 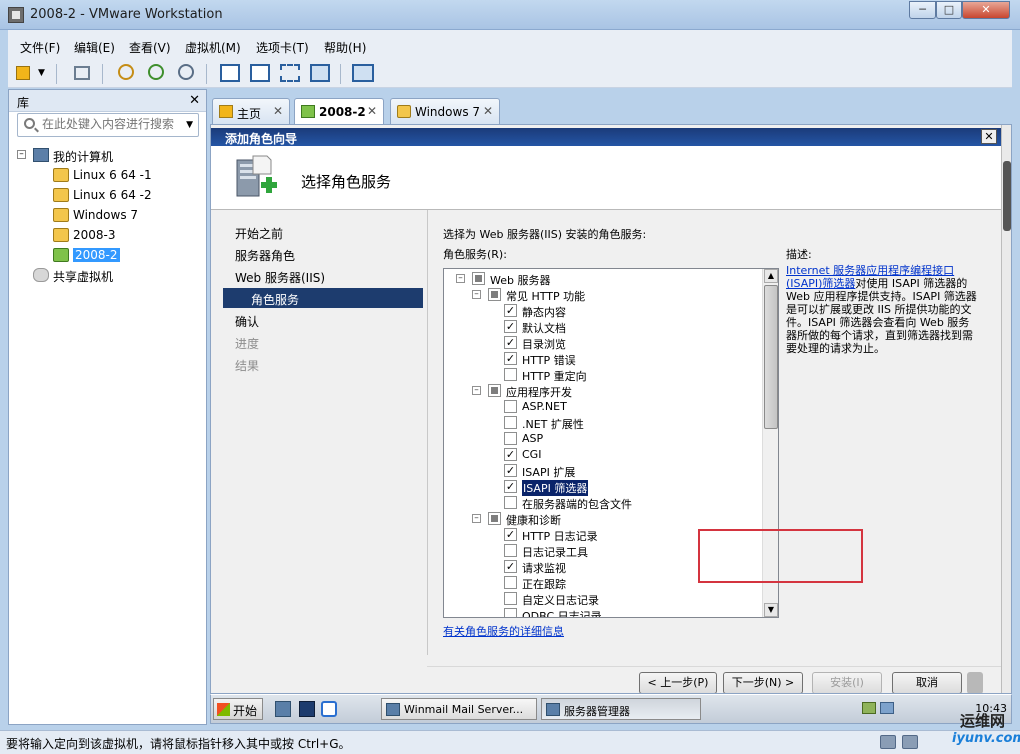 What do you see at coordinates (112, 124) in the screenshot?
I see `library-search-input` at bounding box center [112, 124].